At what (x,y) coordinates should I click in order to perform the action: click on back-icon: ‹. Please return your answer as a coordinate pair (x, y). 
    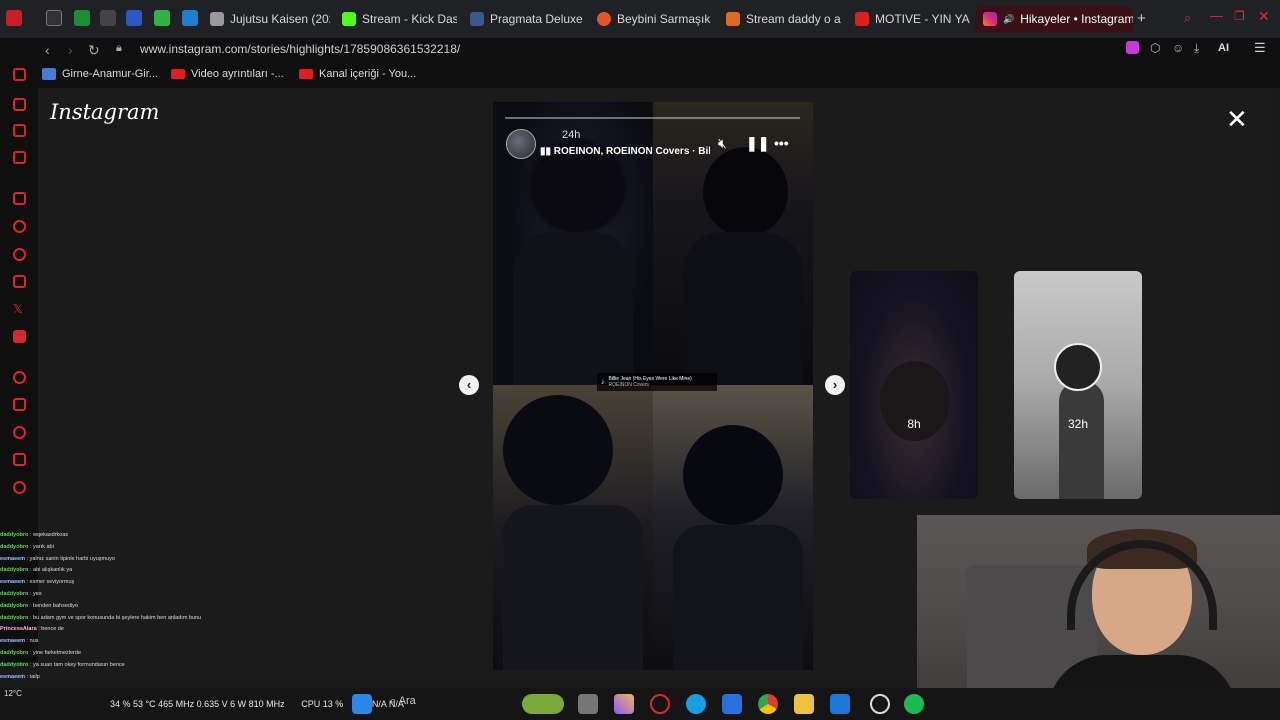
    Looking at the image, I should click on (47, 50).